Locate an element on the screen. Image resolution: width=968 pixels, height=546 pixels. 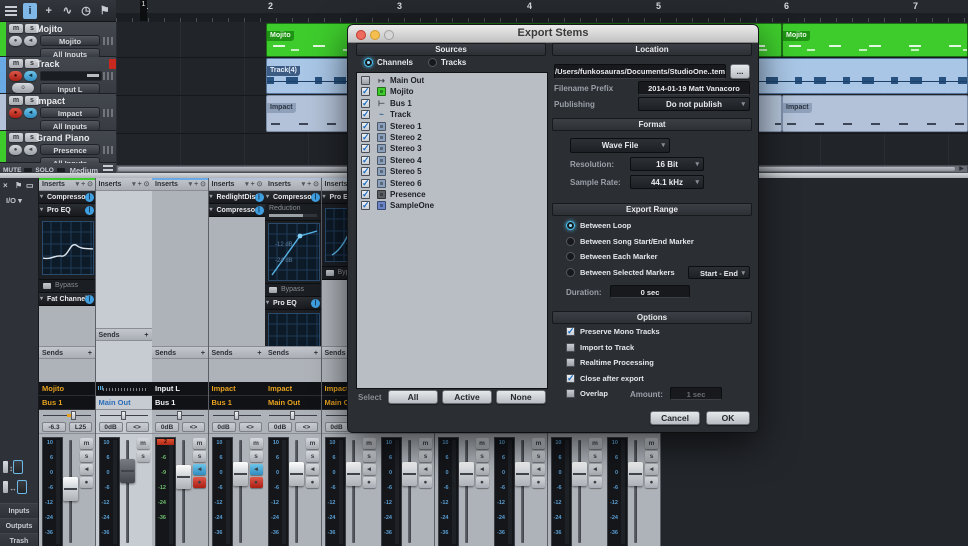
source-row-stereo-6: Stereo 6 is located at coordinates (452, 183).